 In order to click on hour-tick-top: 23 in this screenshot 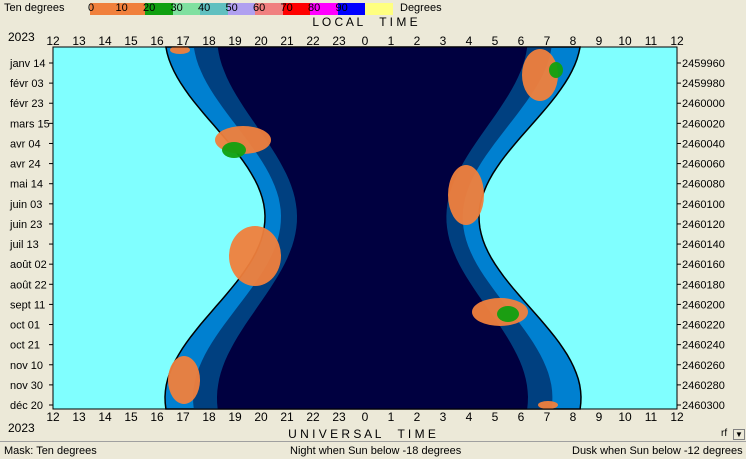, I will do `click(339, 41)`.